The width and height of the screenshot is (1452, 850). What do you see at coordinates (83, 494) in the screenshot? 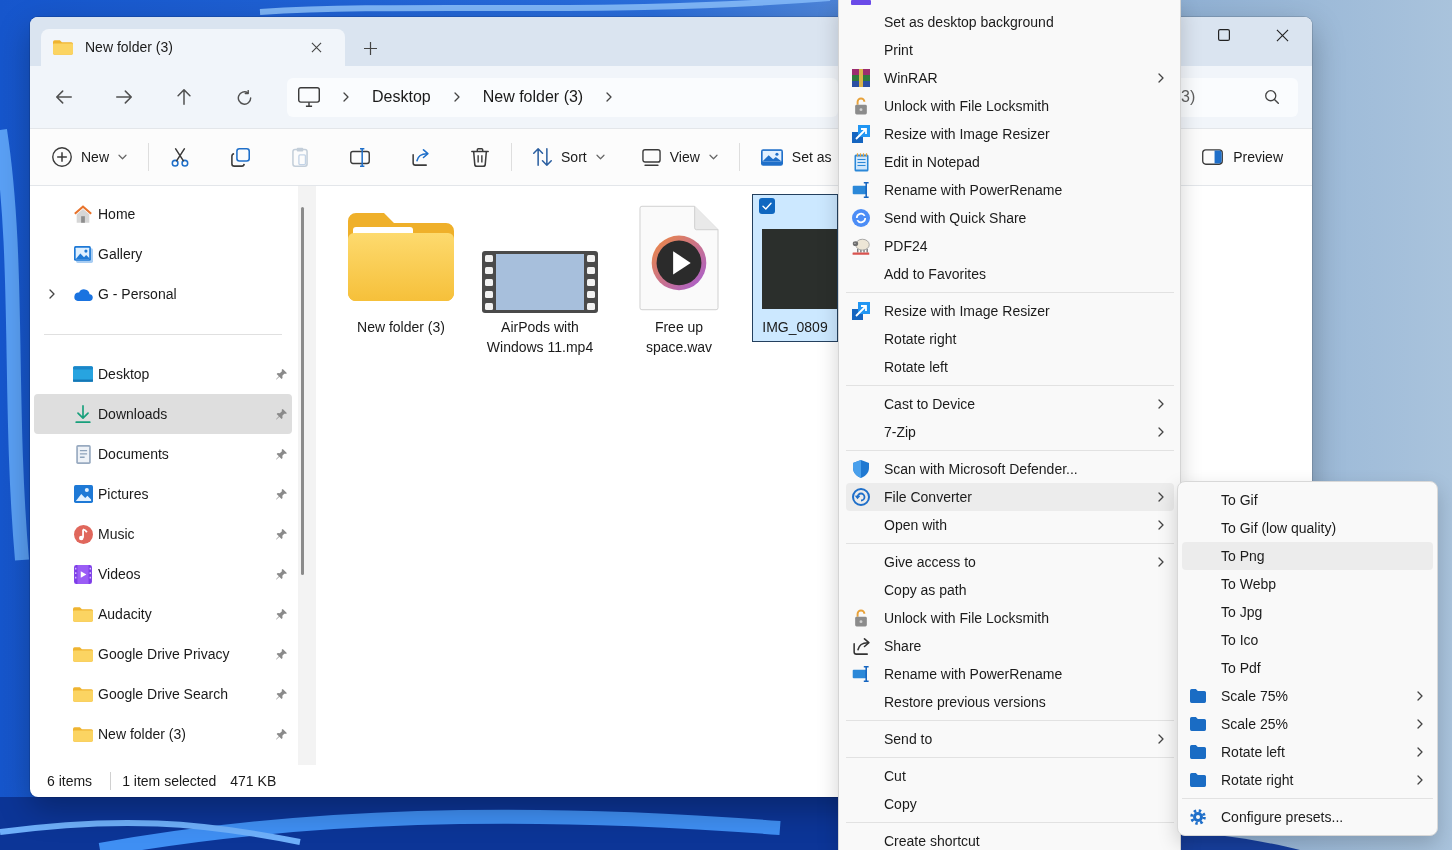
I see `picture-icon` at bounding box center [83, 494].